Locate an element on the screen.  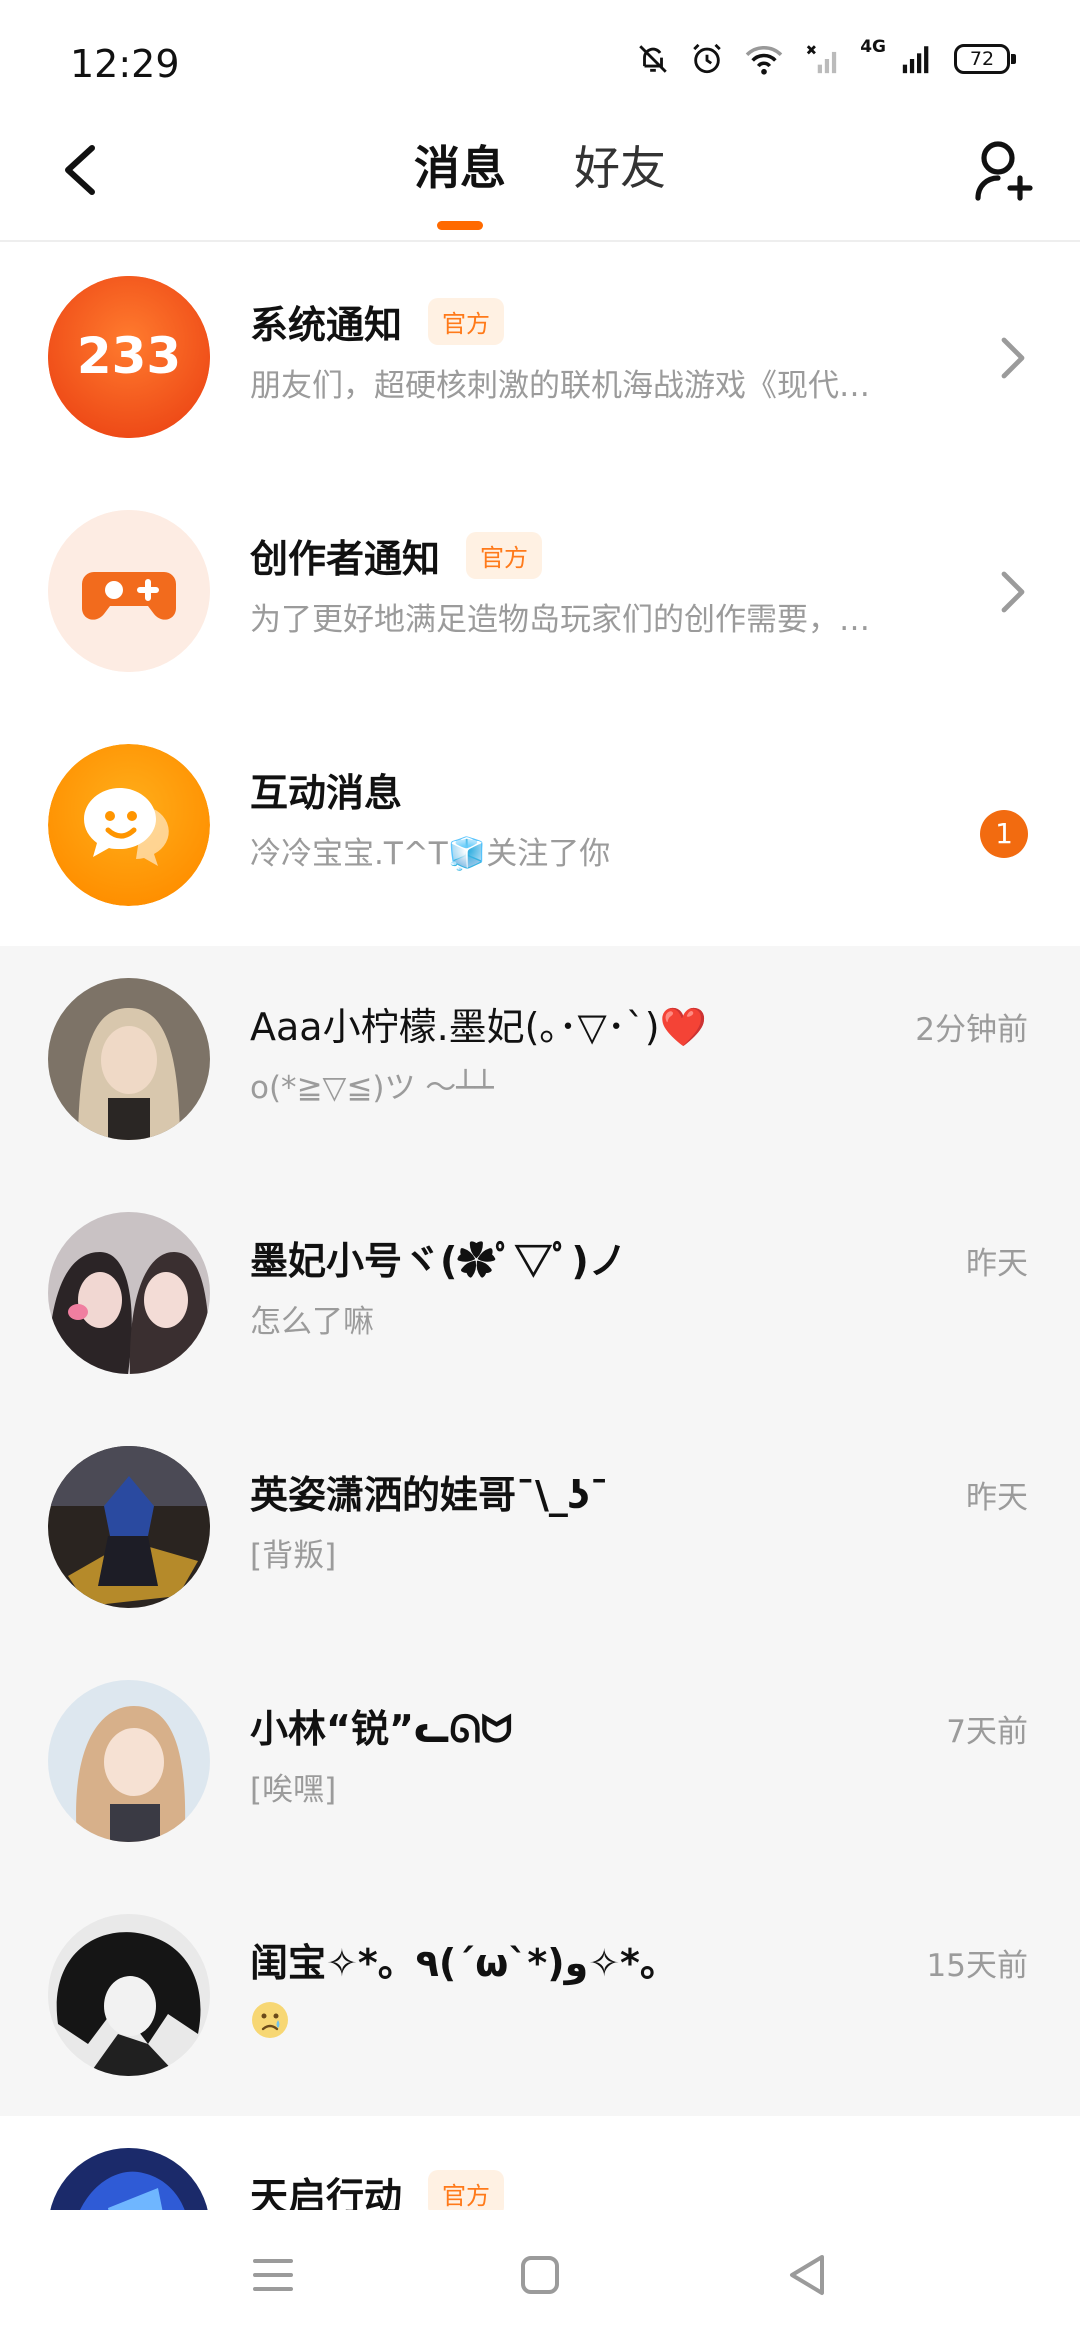
crying-face-icon is located at coordinates (270, 2020).